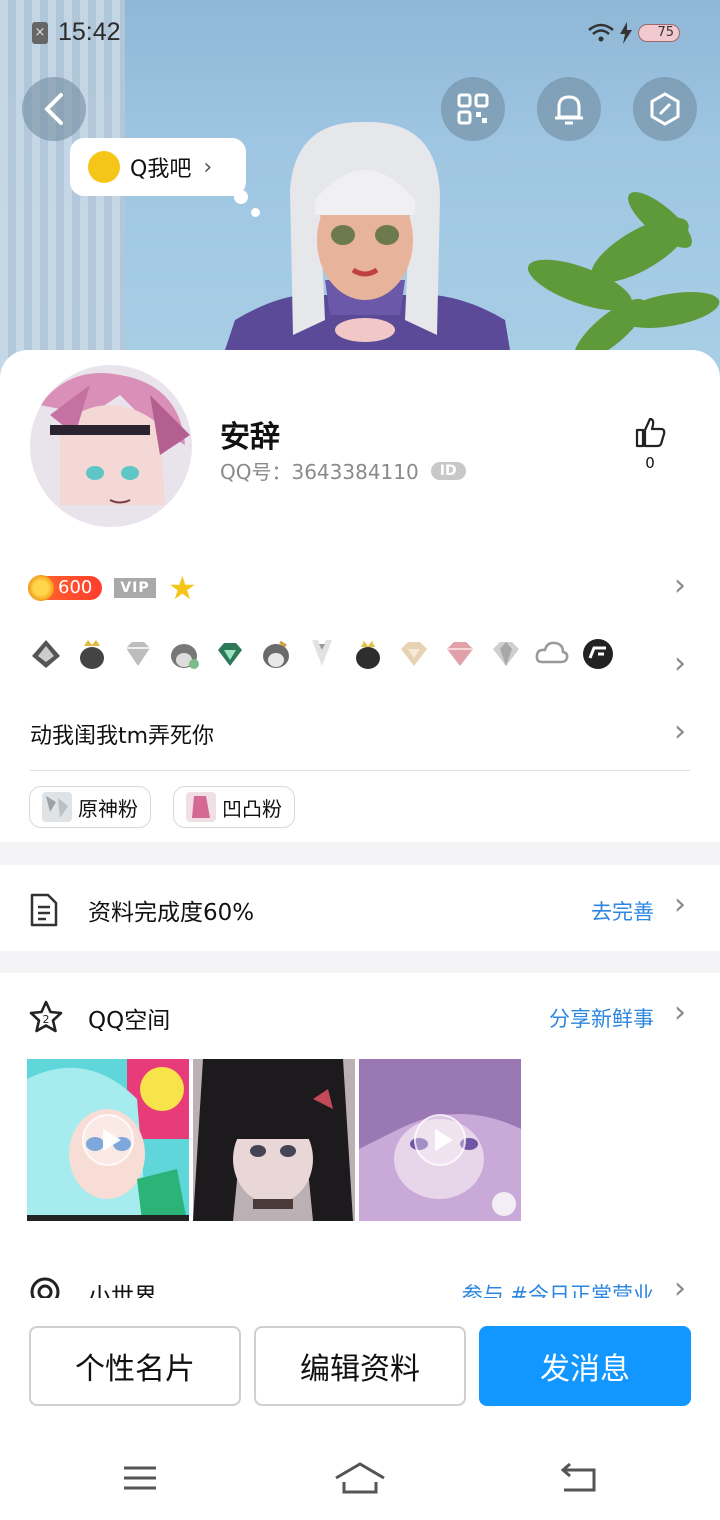 The image size is (720, 1520). I want to click on divider, so click(360, 770).